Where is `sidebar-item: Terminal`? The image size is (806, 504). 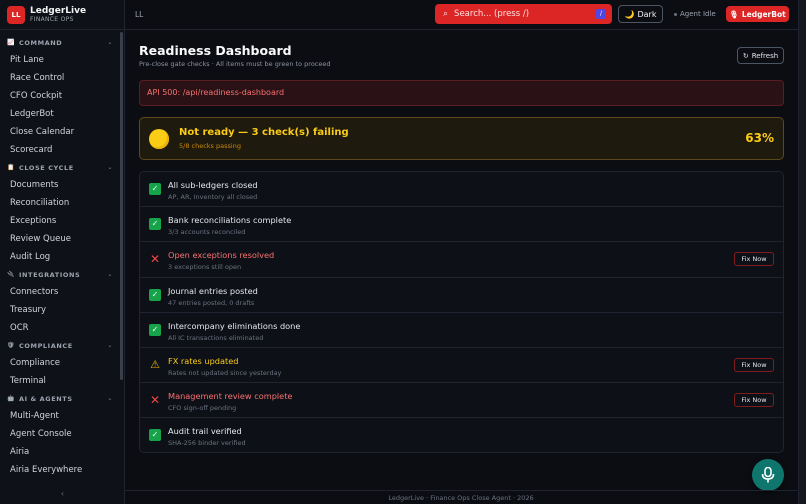
sidebar-item: Terminal is located at coordinates (60, 381).